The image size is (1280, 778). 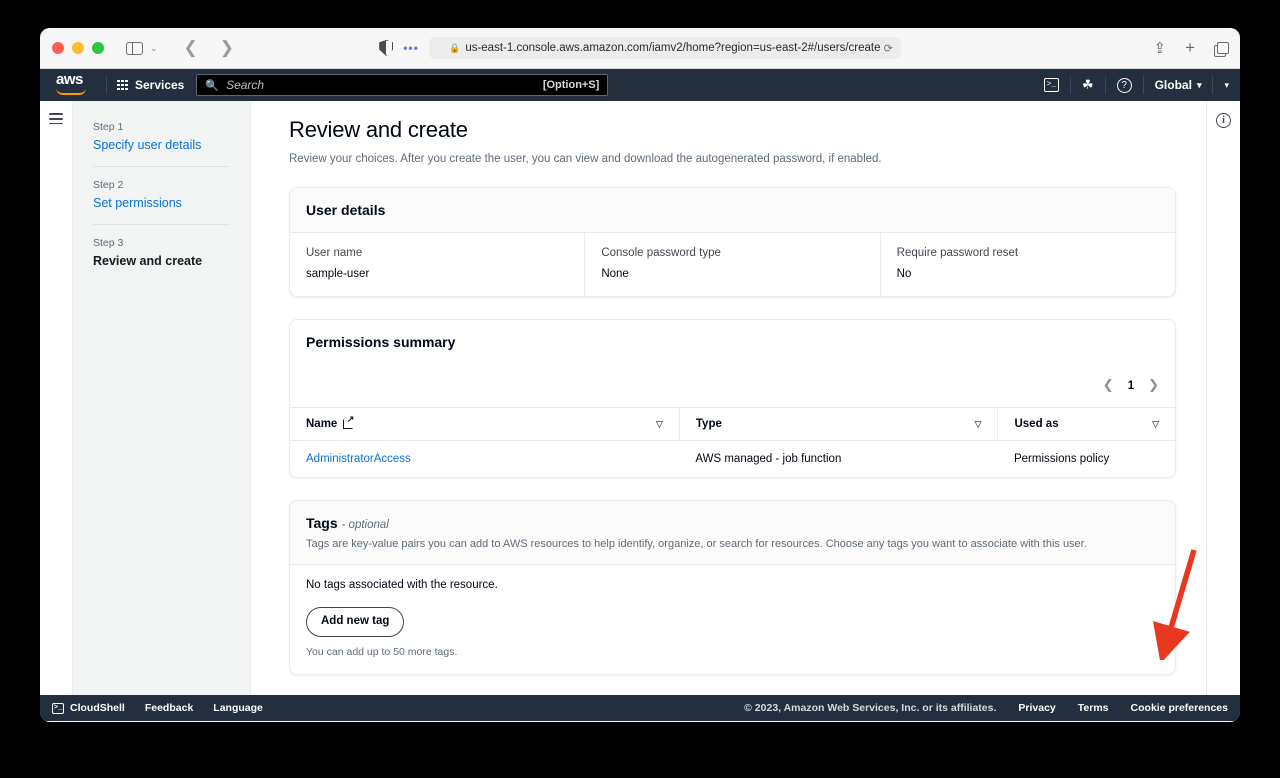 I want to click on forward-arrow-icon: ❯, so click(x=227, y=48).